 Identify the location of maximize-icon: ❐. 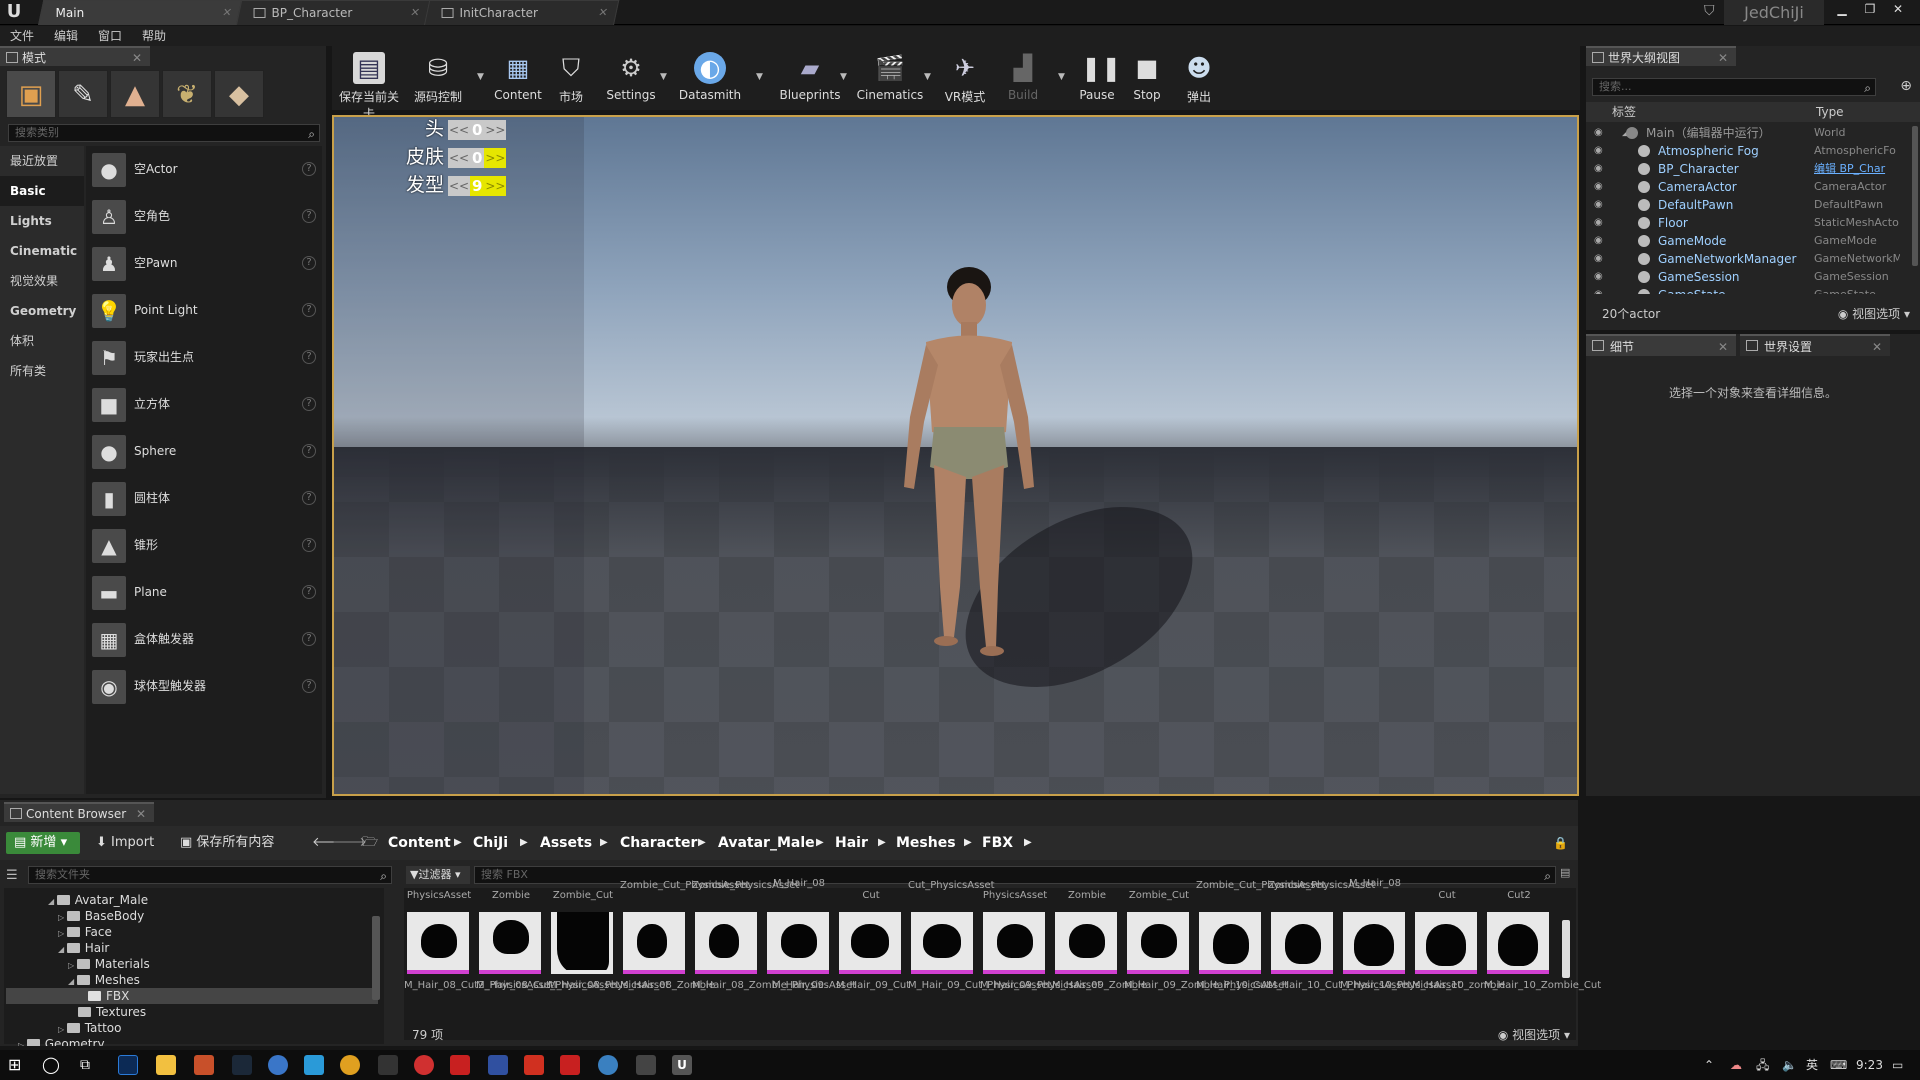
(1870, 10).